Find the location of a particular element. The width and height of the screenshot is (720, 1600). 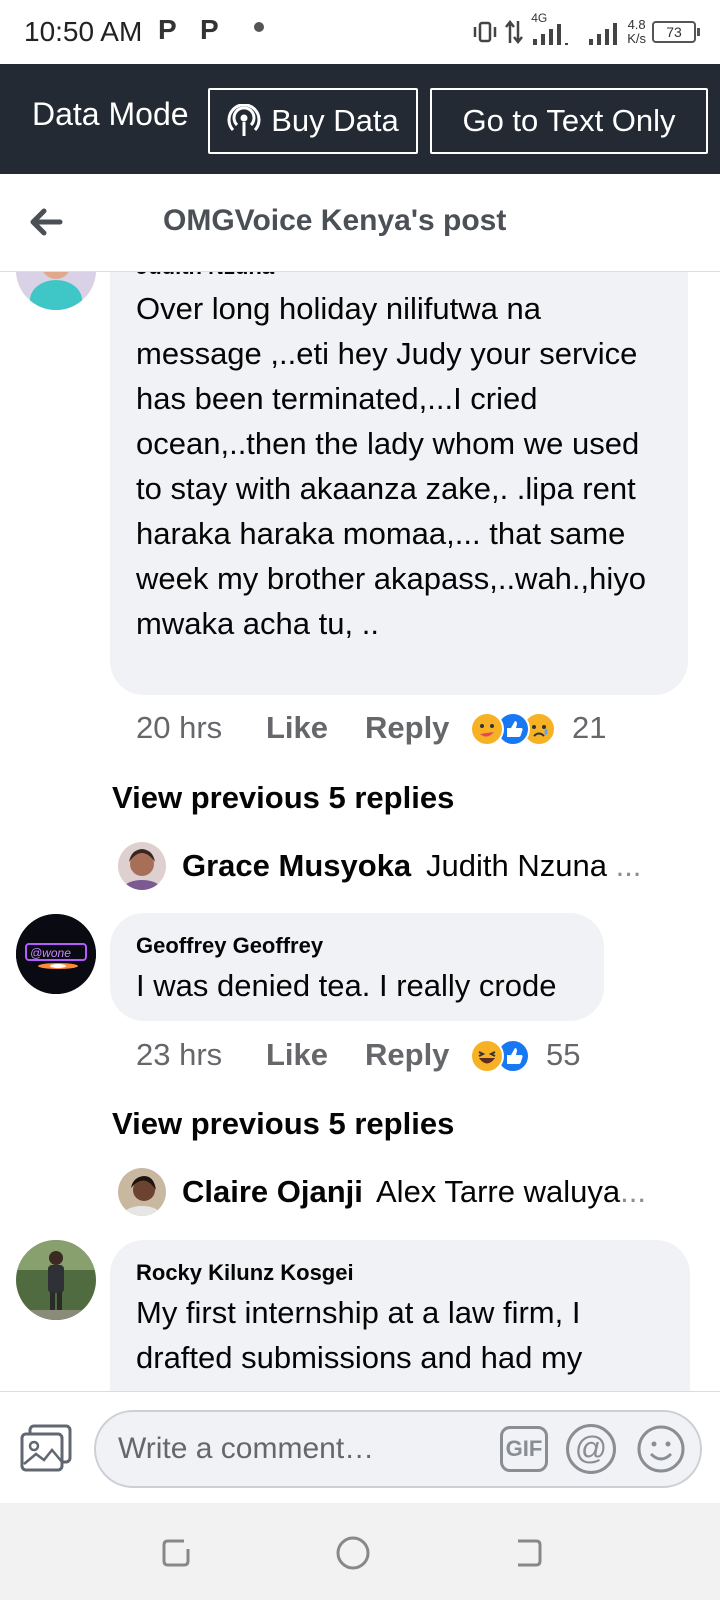

back-arrow-icon is located at coordinates (46, 222).